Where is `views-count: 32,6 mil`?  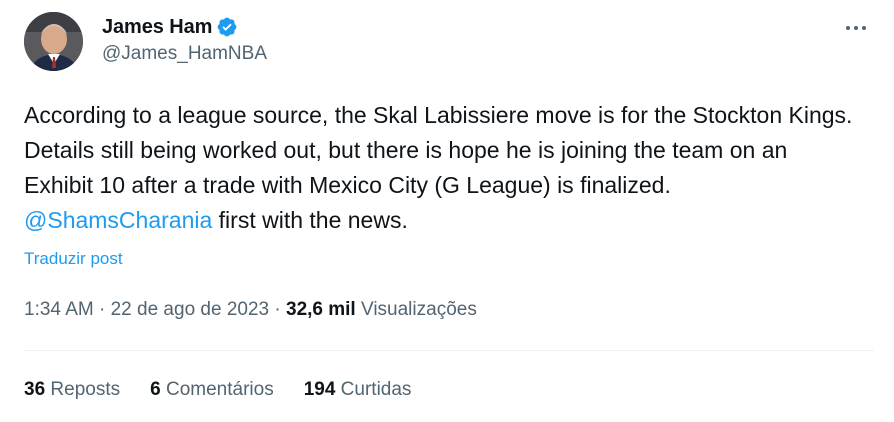
views-count: 32,6 mil is located at coordinates (321, 310).